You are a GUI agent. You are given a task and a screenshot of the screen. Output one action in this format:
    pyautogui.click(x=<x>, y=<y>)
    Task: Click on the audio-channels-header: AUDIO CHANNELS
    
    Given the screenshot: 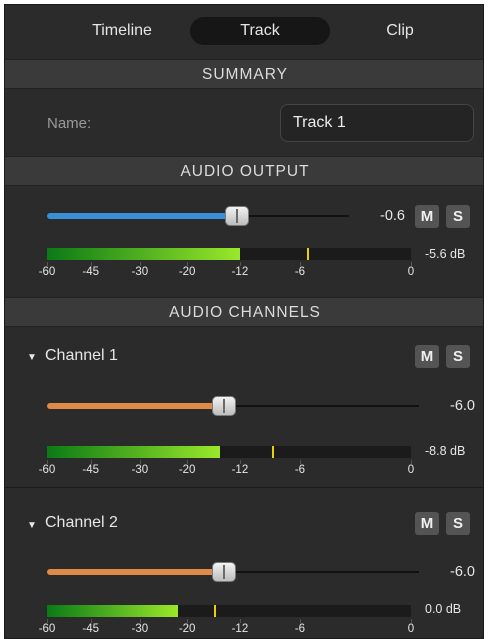 What is the action you would take?
    pyautogui.click(x=244, y=312)
    